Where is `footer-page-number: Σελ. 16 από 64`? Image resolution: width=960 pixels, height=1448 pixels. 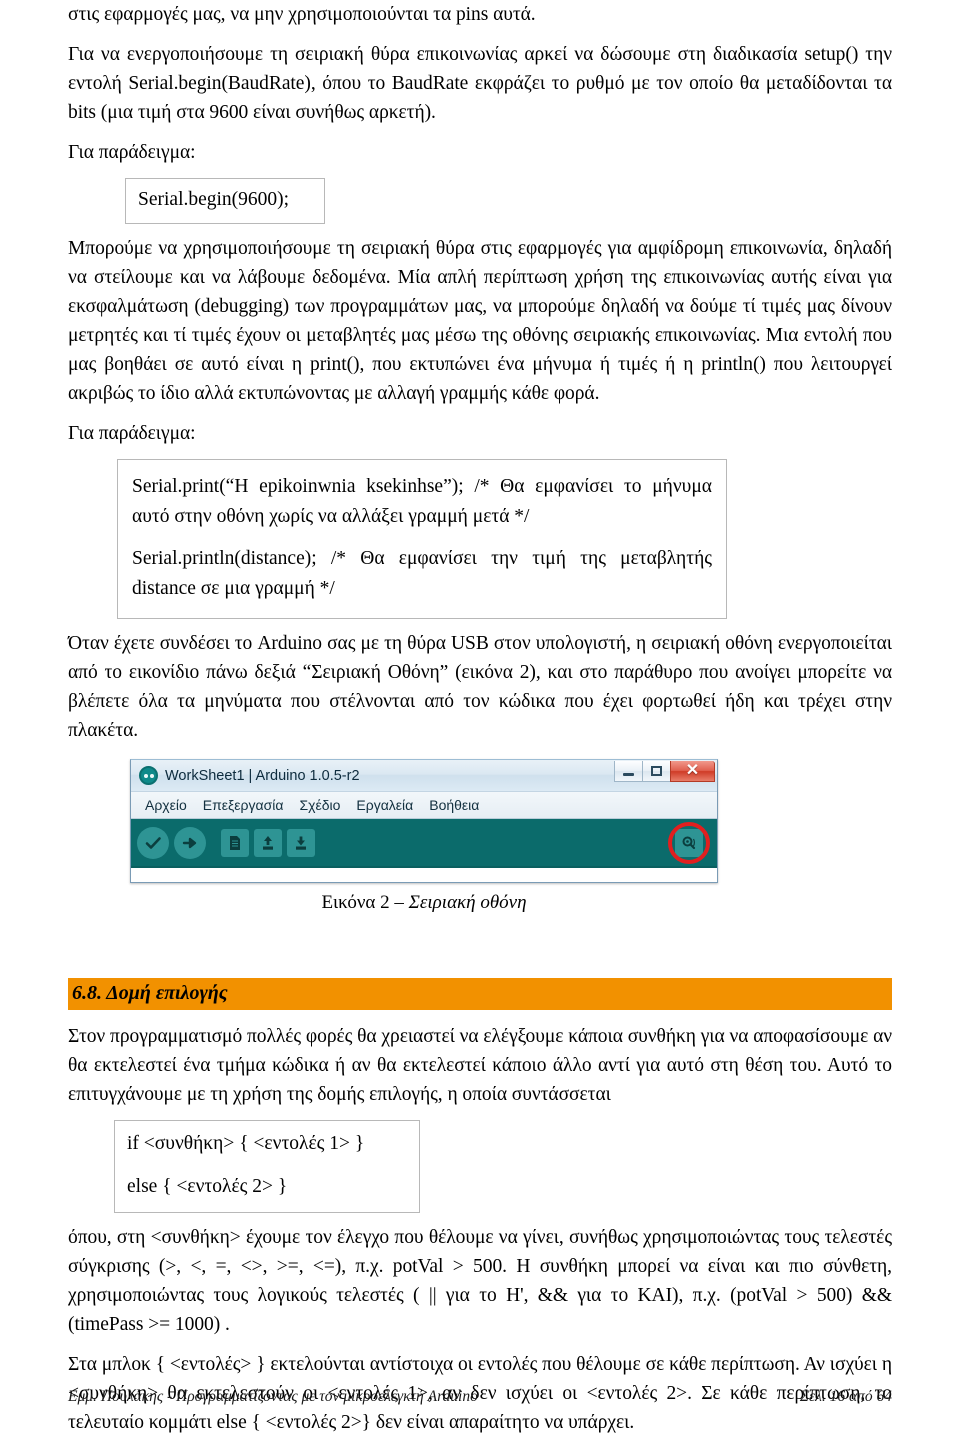
footer-page-number: Σελ. 16 από 64 is located at coordinates (845, 1396).